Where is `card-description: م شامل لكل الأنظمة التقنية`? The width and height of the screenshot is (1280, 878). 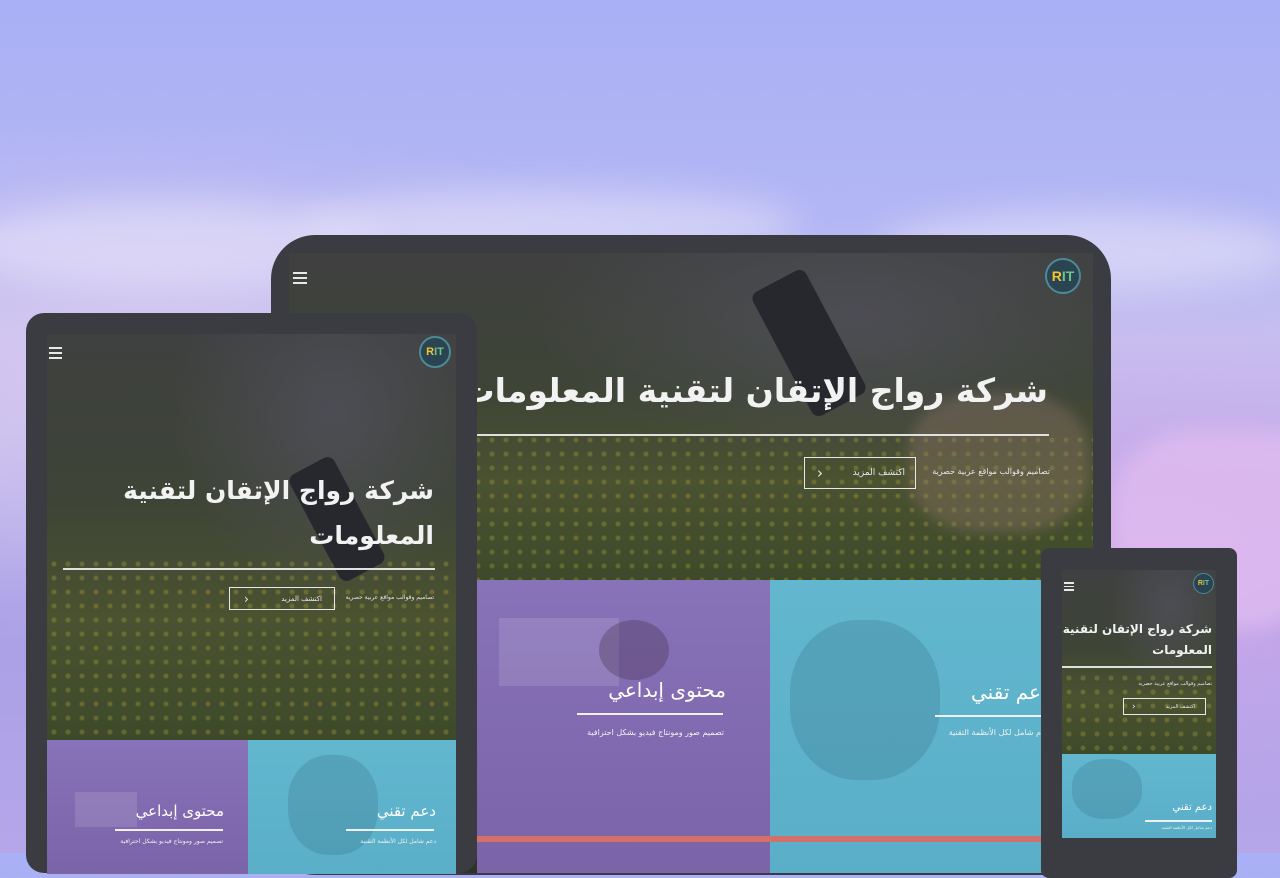
card-description: م شامل لكل الأنظمة التقنية is located at coordinates (994, 732).